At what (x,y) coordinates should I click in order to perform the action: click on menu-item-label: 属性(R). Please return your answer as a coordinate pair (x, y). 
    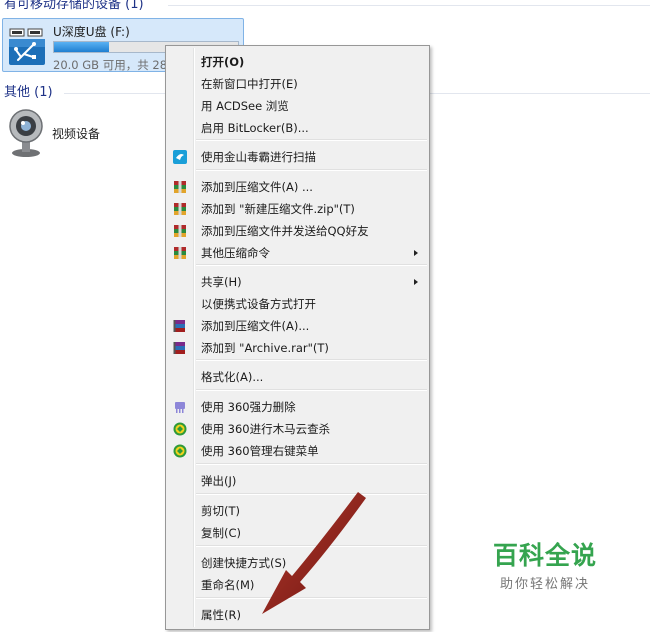
    Looking at the image, I should click on (221, 615).